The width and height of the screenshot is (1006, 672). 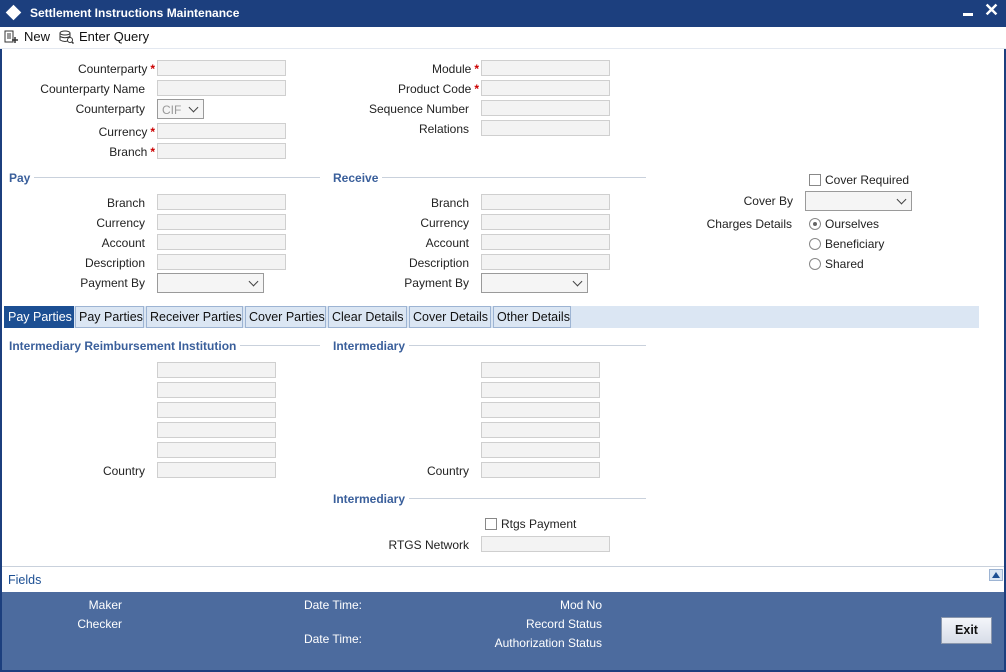 What do you see at coordinates (545, 262) in the screenshot?
I see `receive-description-input` at bounding box center [545, 262].